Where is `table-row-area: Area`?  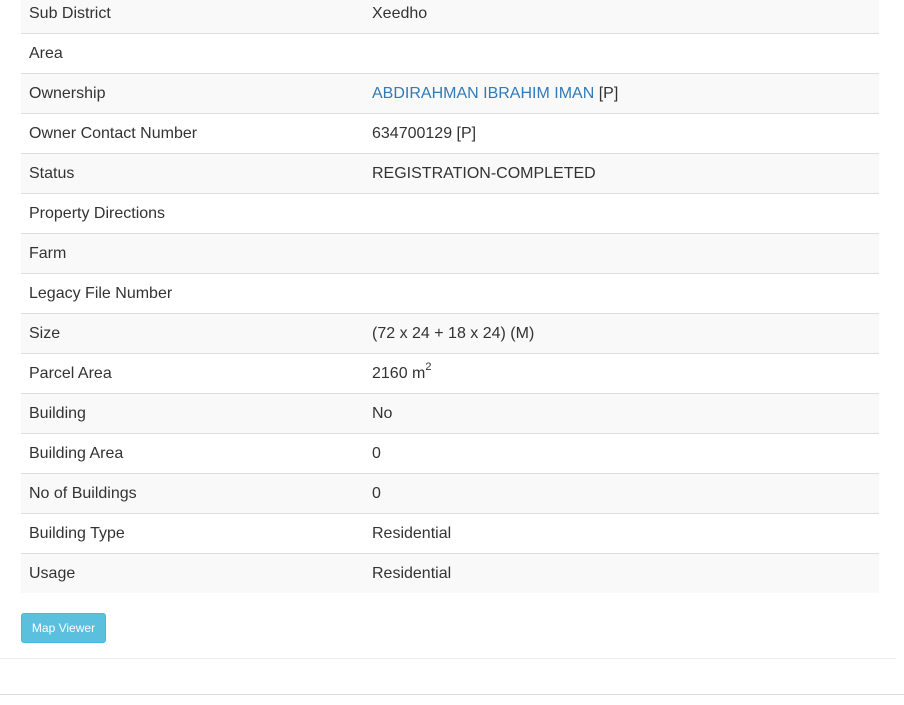
table-row-area: Area is located at coordinates (450, 53).